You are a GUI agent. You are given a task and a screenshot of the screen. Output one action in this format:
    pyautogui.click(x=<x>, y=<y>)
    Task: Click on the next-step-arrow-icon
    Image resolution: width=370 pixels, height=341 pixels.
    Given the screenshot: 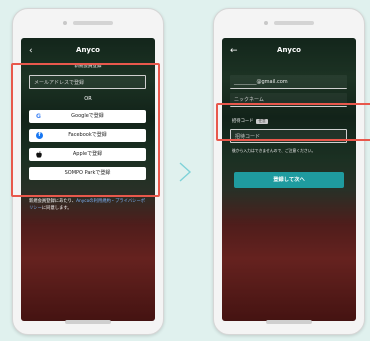 What is the action you would take?
    pyautogui.click(x=185, y=172)
    